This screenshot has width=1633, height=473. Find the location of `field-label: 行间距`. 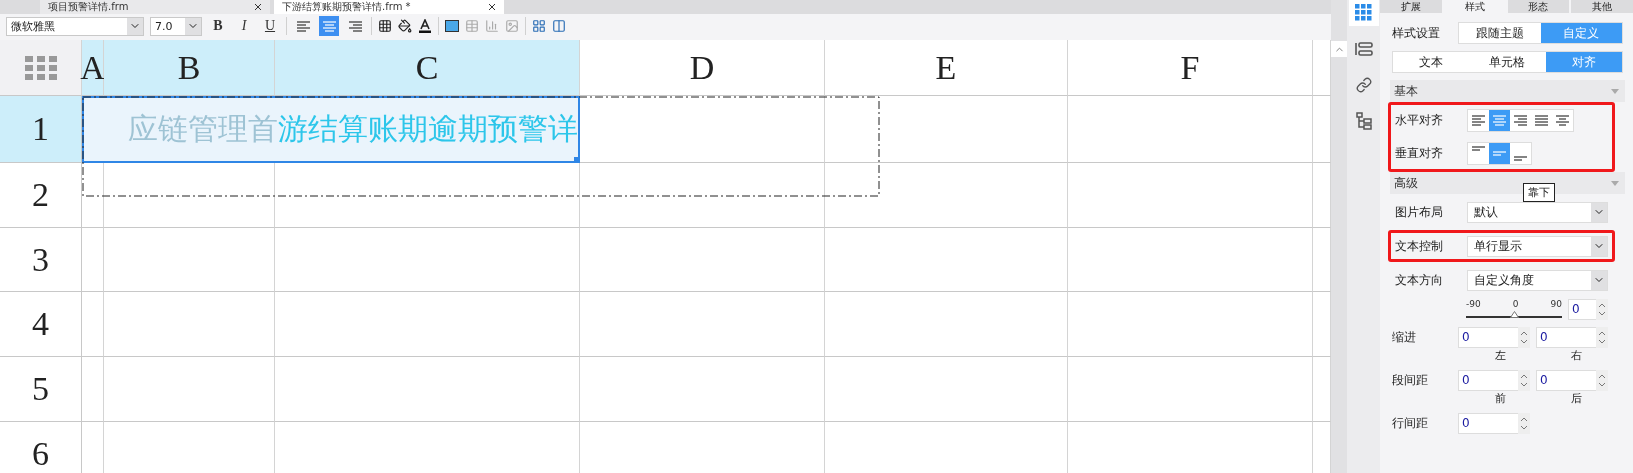

field-label: 行间距 is located at coordinates (1410, 423).